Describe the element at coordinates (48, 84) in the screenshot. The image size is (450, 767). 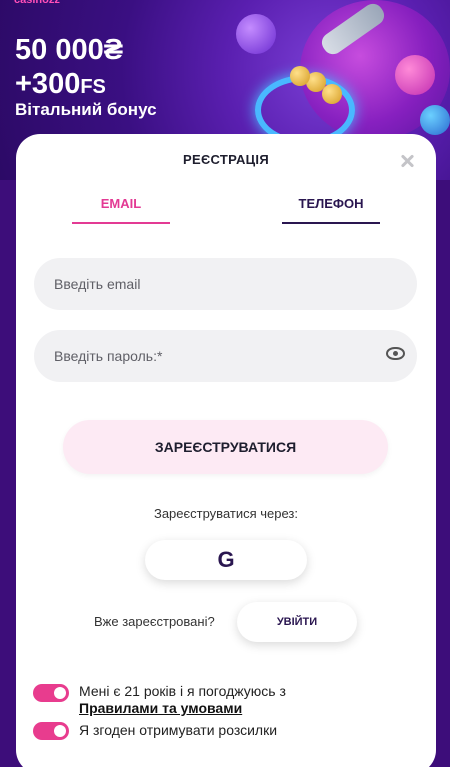
I see `free-spins-value: +300` at that location.